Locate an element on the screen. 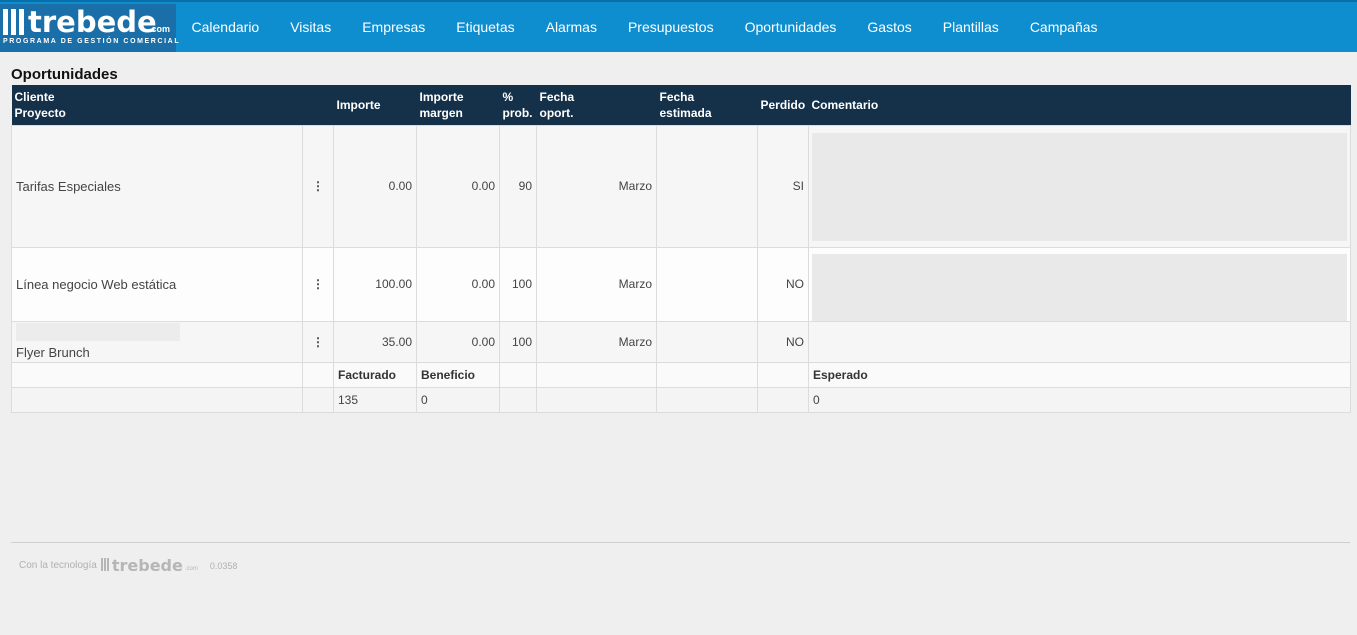 The width and height of the screenshot is (1357, 635). header-prob-line1: % is located at coordinates (508, 96).